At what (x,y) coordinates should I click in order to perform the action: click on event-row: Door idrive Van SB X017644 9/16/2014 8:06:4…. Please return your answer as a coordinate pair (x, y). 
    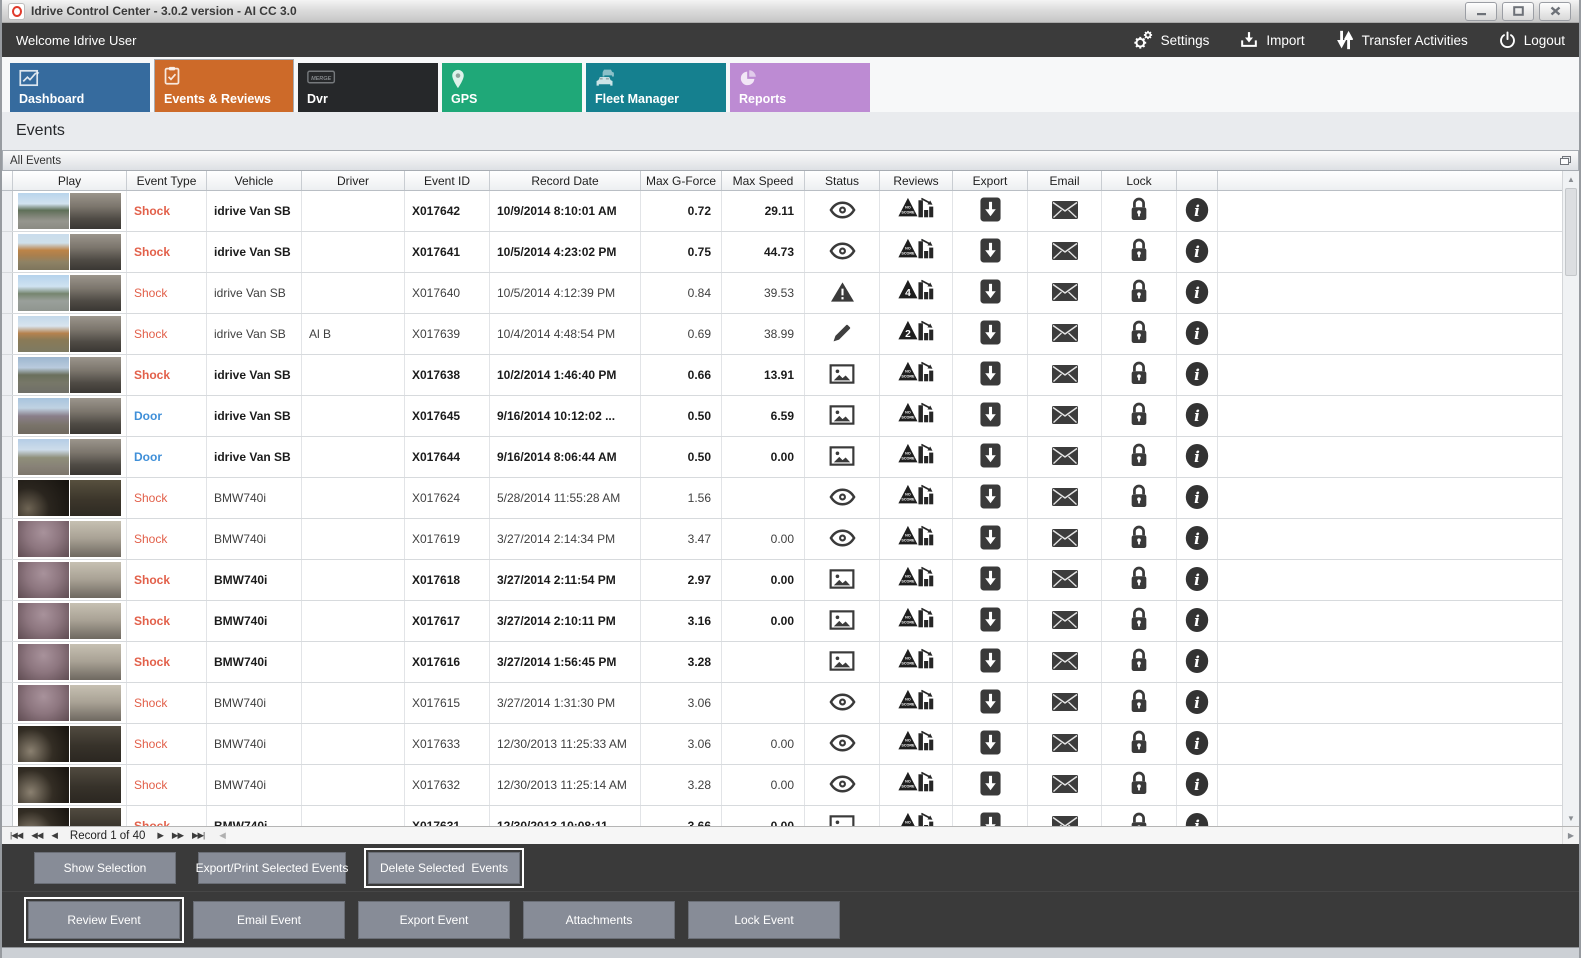
    Looking at the image, I should click on (790, 457).